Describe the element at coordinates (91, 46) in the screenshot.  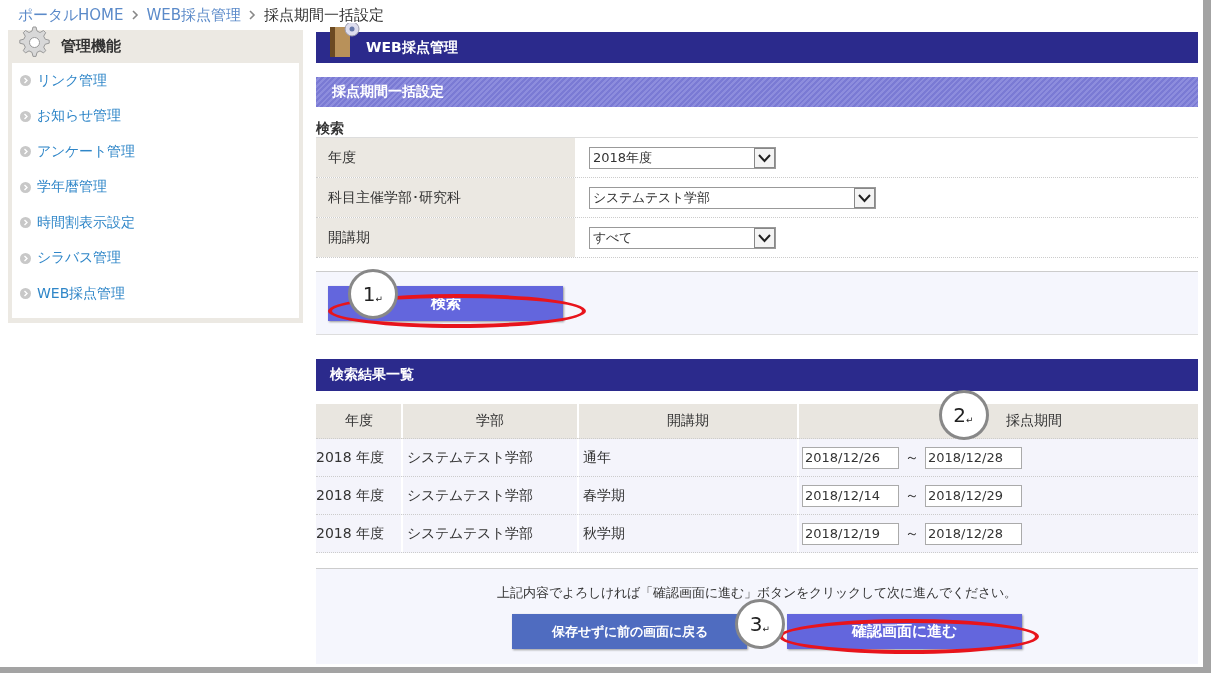
I see `sidebar-title: 管理機能` at that location.